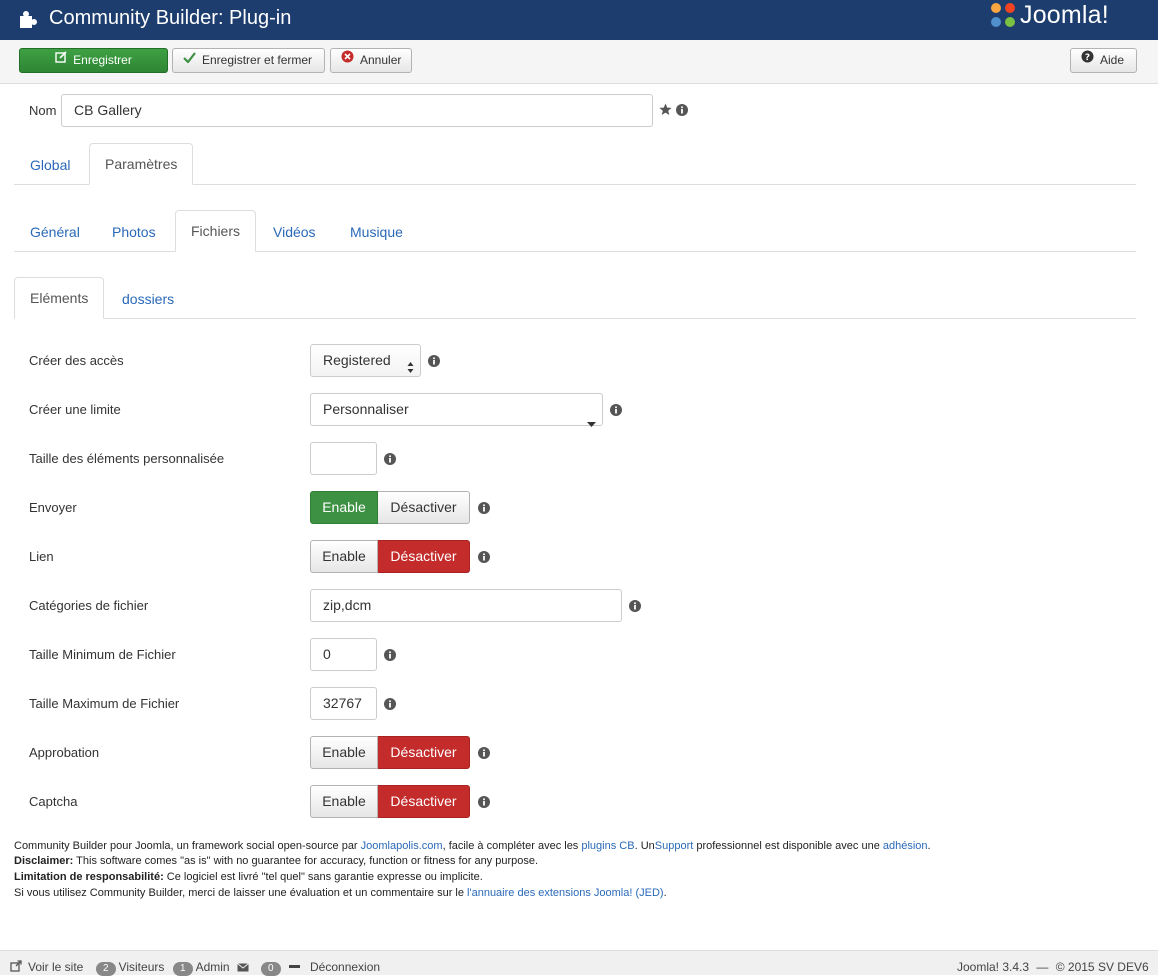 The width and height of the screenshot is (1158, 976). What do you see at coordinates (424, 556) in the screenshot?
I see `link-disable-option: Désactiver` at bounding box center [424, 556].